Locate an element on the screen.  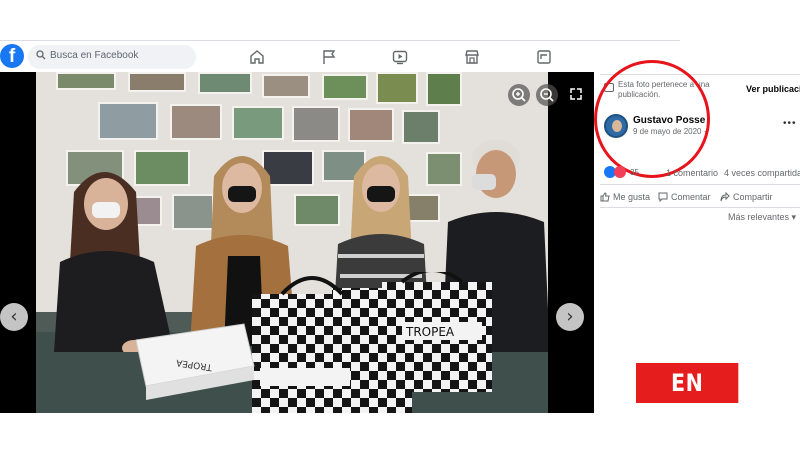
comment-button: Comentar is located at coordinates (684, 197).